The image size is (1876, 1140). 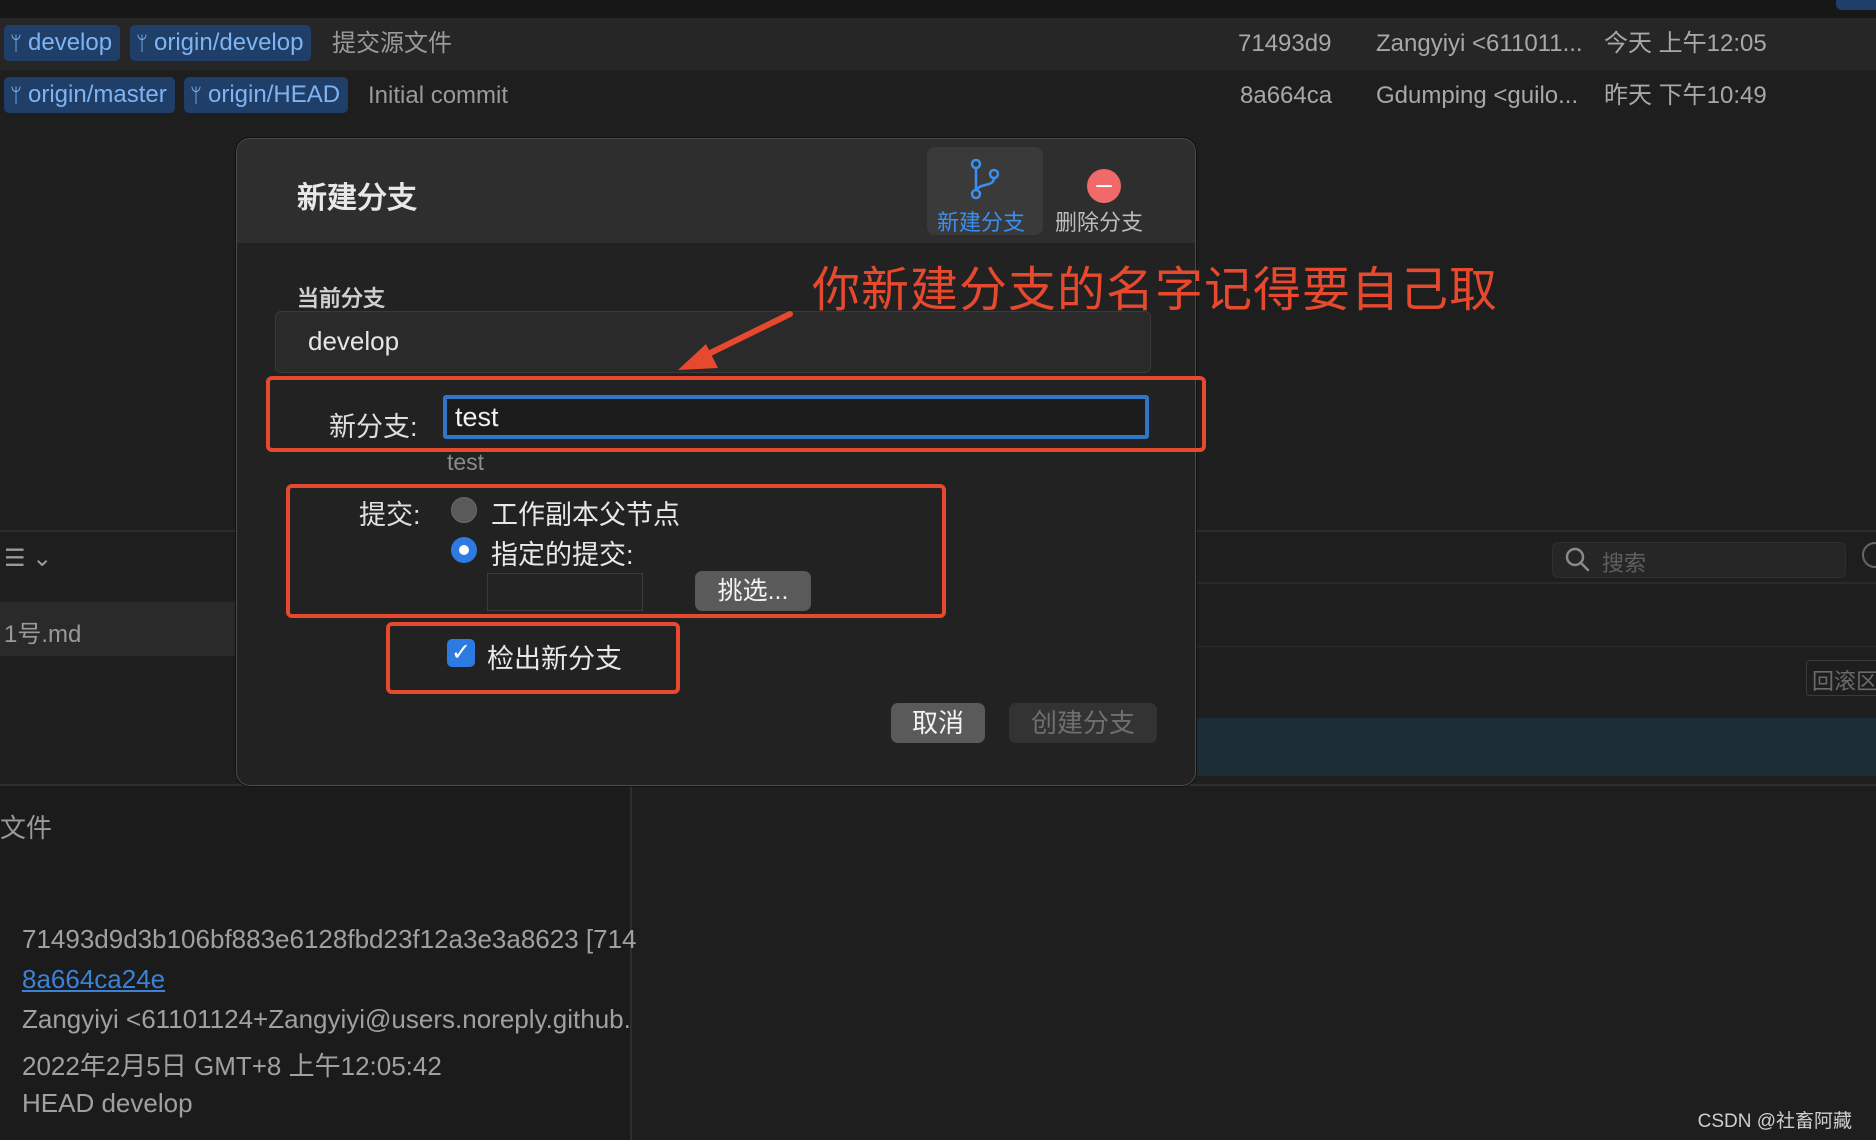 What do you see at coordinates (341, 298) in the screenshot?
I see `current-branch-label: 当前分支` at bounding box center [341, 298].